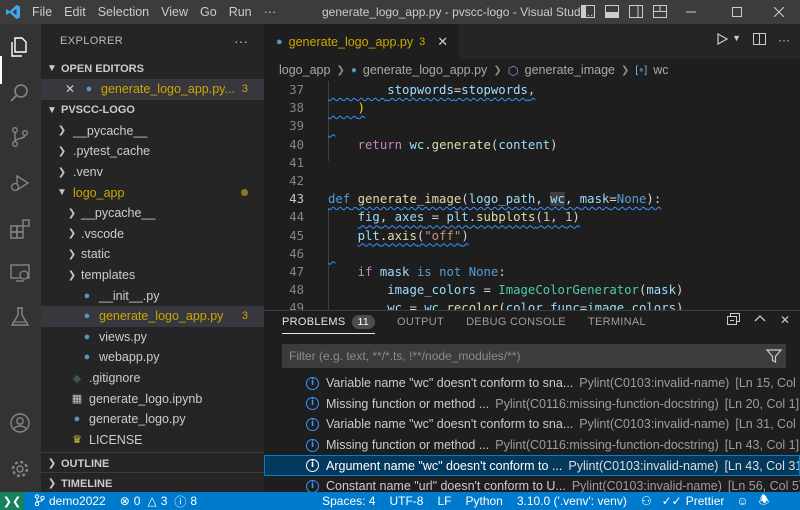 This screenshot has width=800, height=510. I want to click on tree-item-webapp-py: ● webapp.py, so click(152, 357).